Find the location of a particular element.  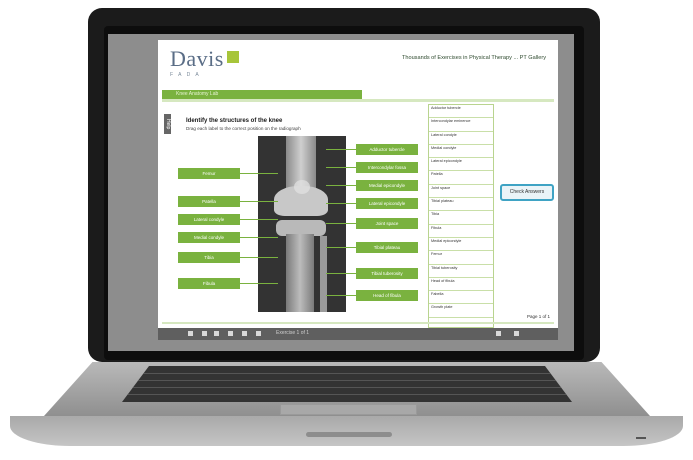

page-indicator: Page 1 of 1 is located at coordinates (538, 316).